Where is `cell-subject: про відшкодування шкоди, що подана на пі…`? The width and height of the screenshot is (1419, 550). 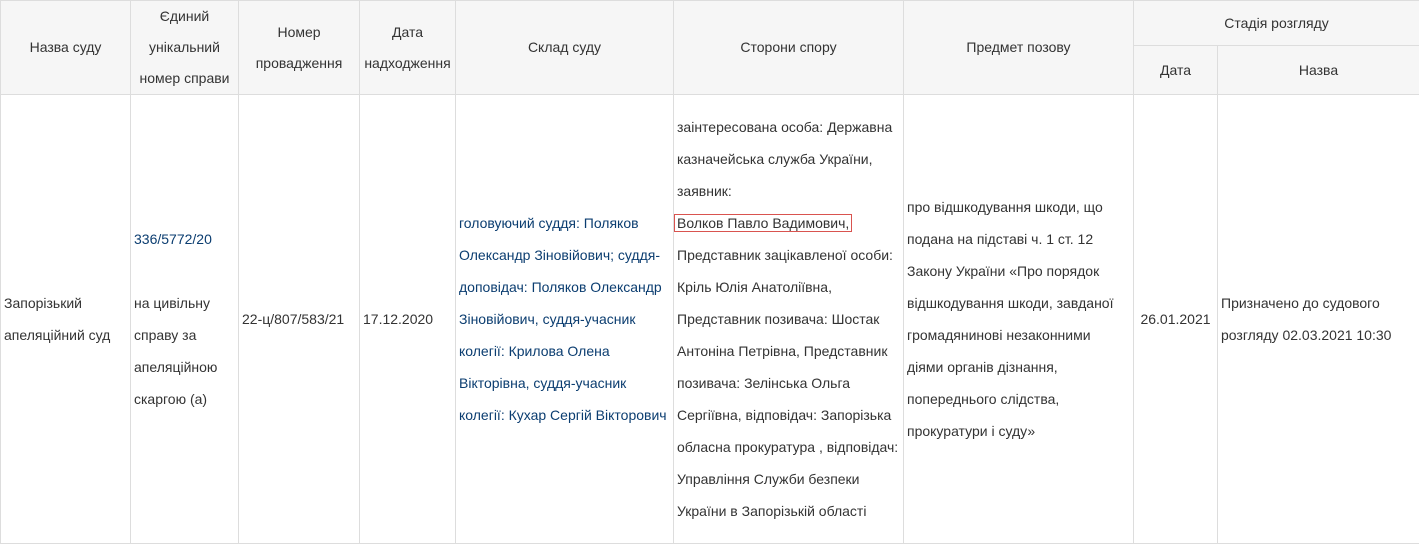
cell-subject: про відшкодування шкоди, що подана на пі… is located at coordinates (1018, 319).